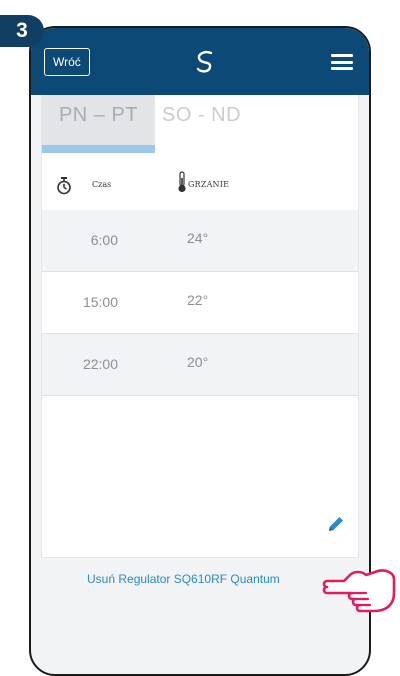 The image size is (400, 676). I want to click on heating-column-label: GRZANIE, so click(209, 184).